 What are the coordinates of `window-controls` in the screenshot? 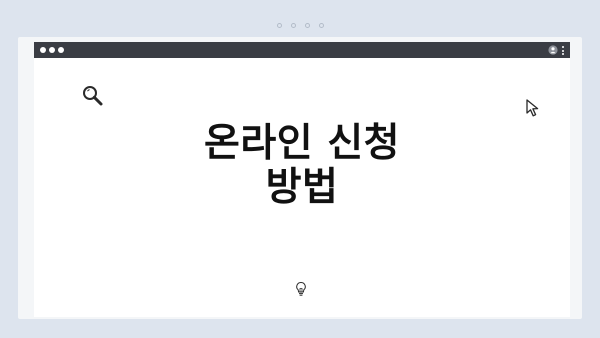 It's located at (52, 50).